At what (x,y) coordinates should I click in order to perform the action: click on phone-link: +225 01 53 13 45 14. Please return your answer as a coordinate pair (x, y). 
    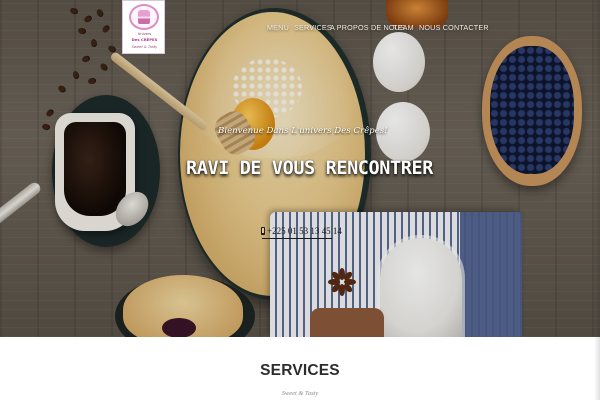
    Looking at the image, I should click on (301, 231).